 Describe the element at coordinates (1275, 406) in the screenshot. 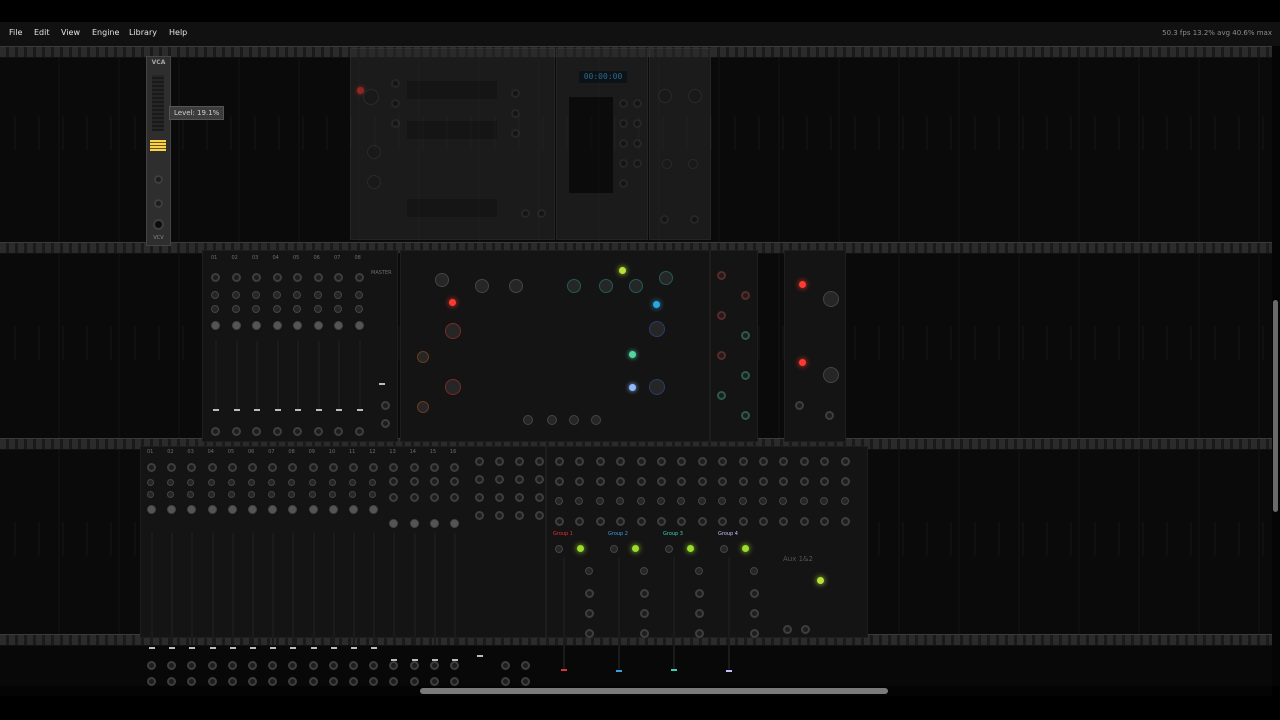

I see `vertical-scrollbar-thumb` at that location.